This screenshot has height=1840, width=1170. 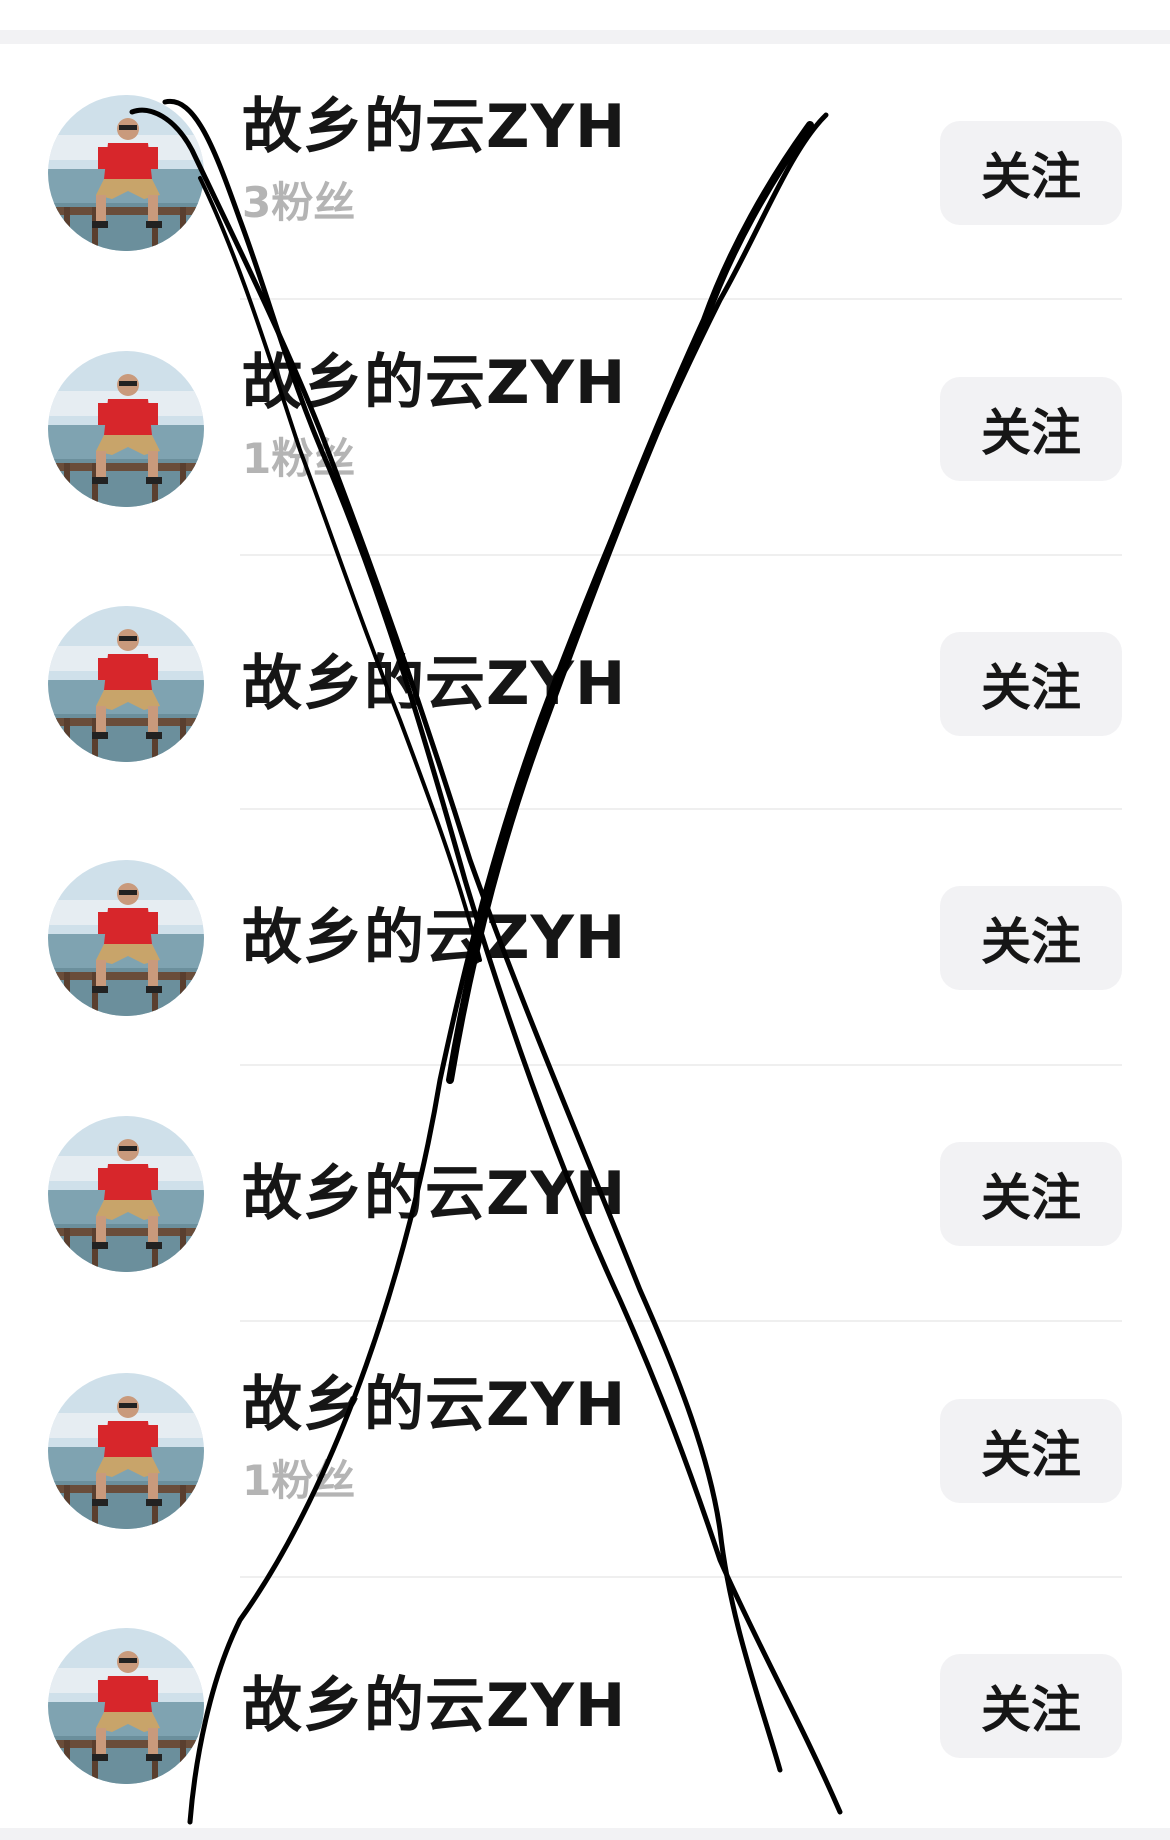 I want to click on bottom-separator-band, so click(x=585, y=1834).